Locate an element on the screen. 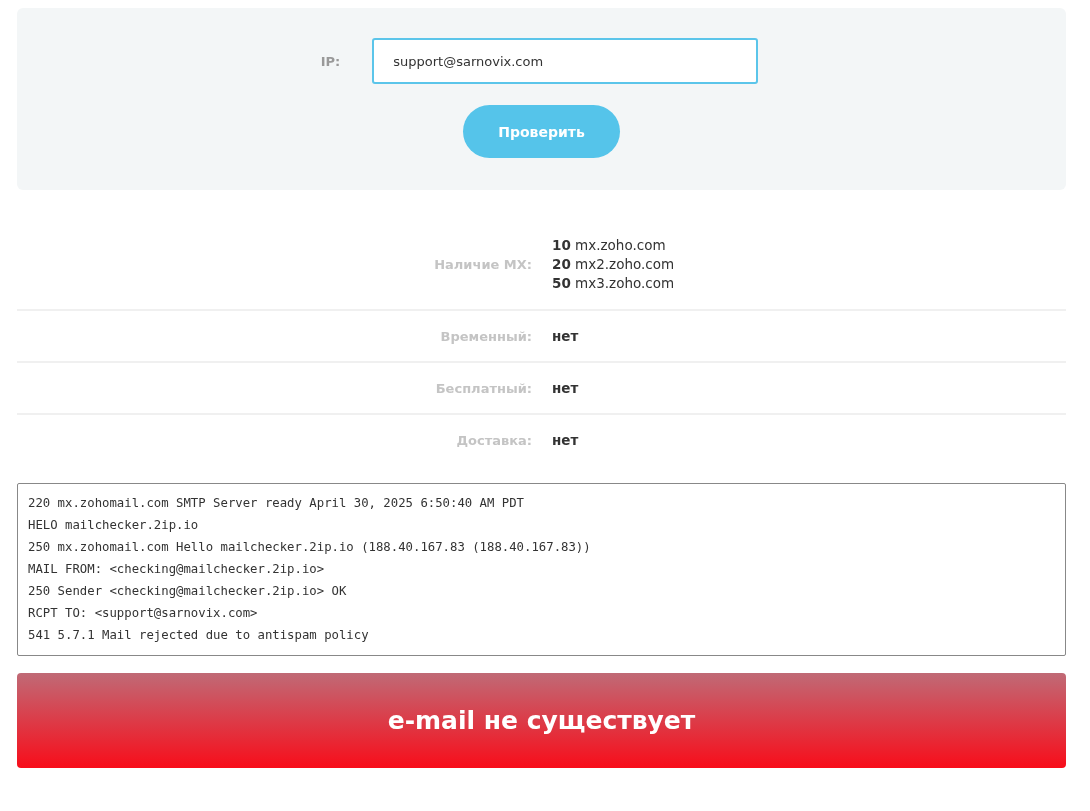 The height and width of the screenshot is (811, 1090). result-label: Временный: is located at coordinates (486, 336).